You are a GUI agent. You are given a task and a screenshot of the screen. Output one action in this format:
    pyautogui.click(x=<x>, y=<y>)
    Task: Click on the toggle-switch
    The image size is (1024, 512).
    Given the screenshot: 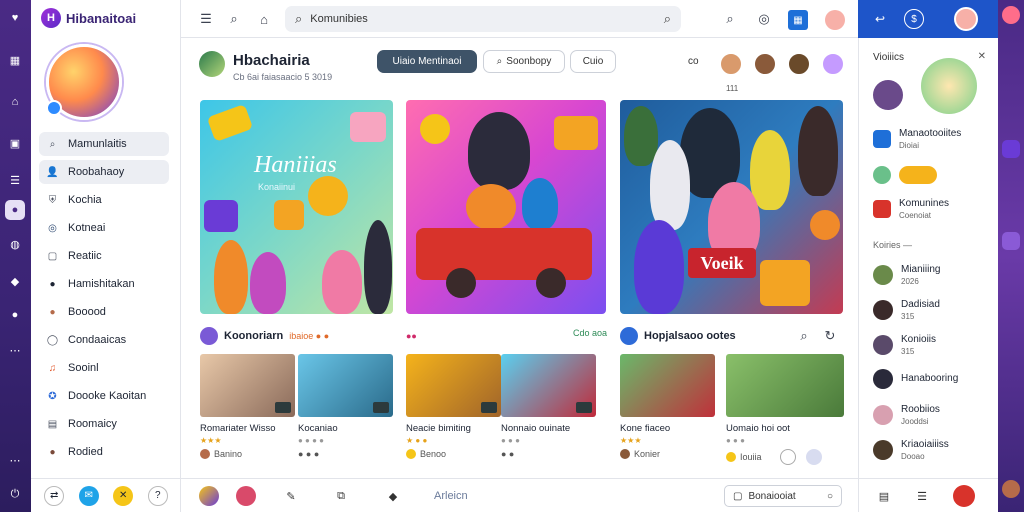 What is the action you would take?
    pyautogui.click(x=918, y=175)
    